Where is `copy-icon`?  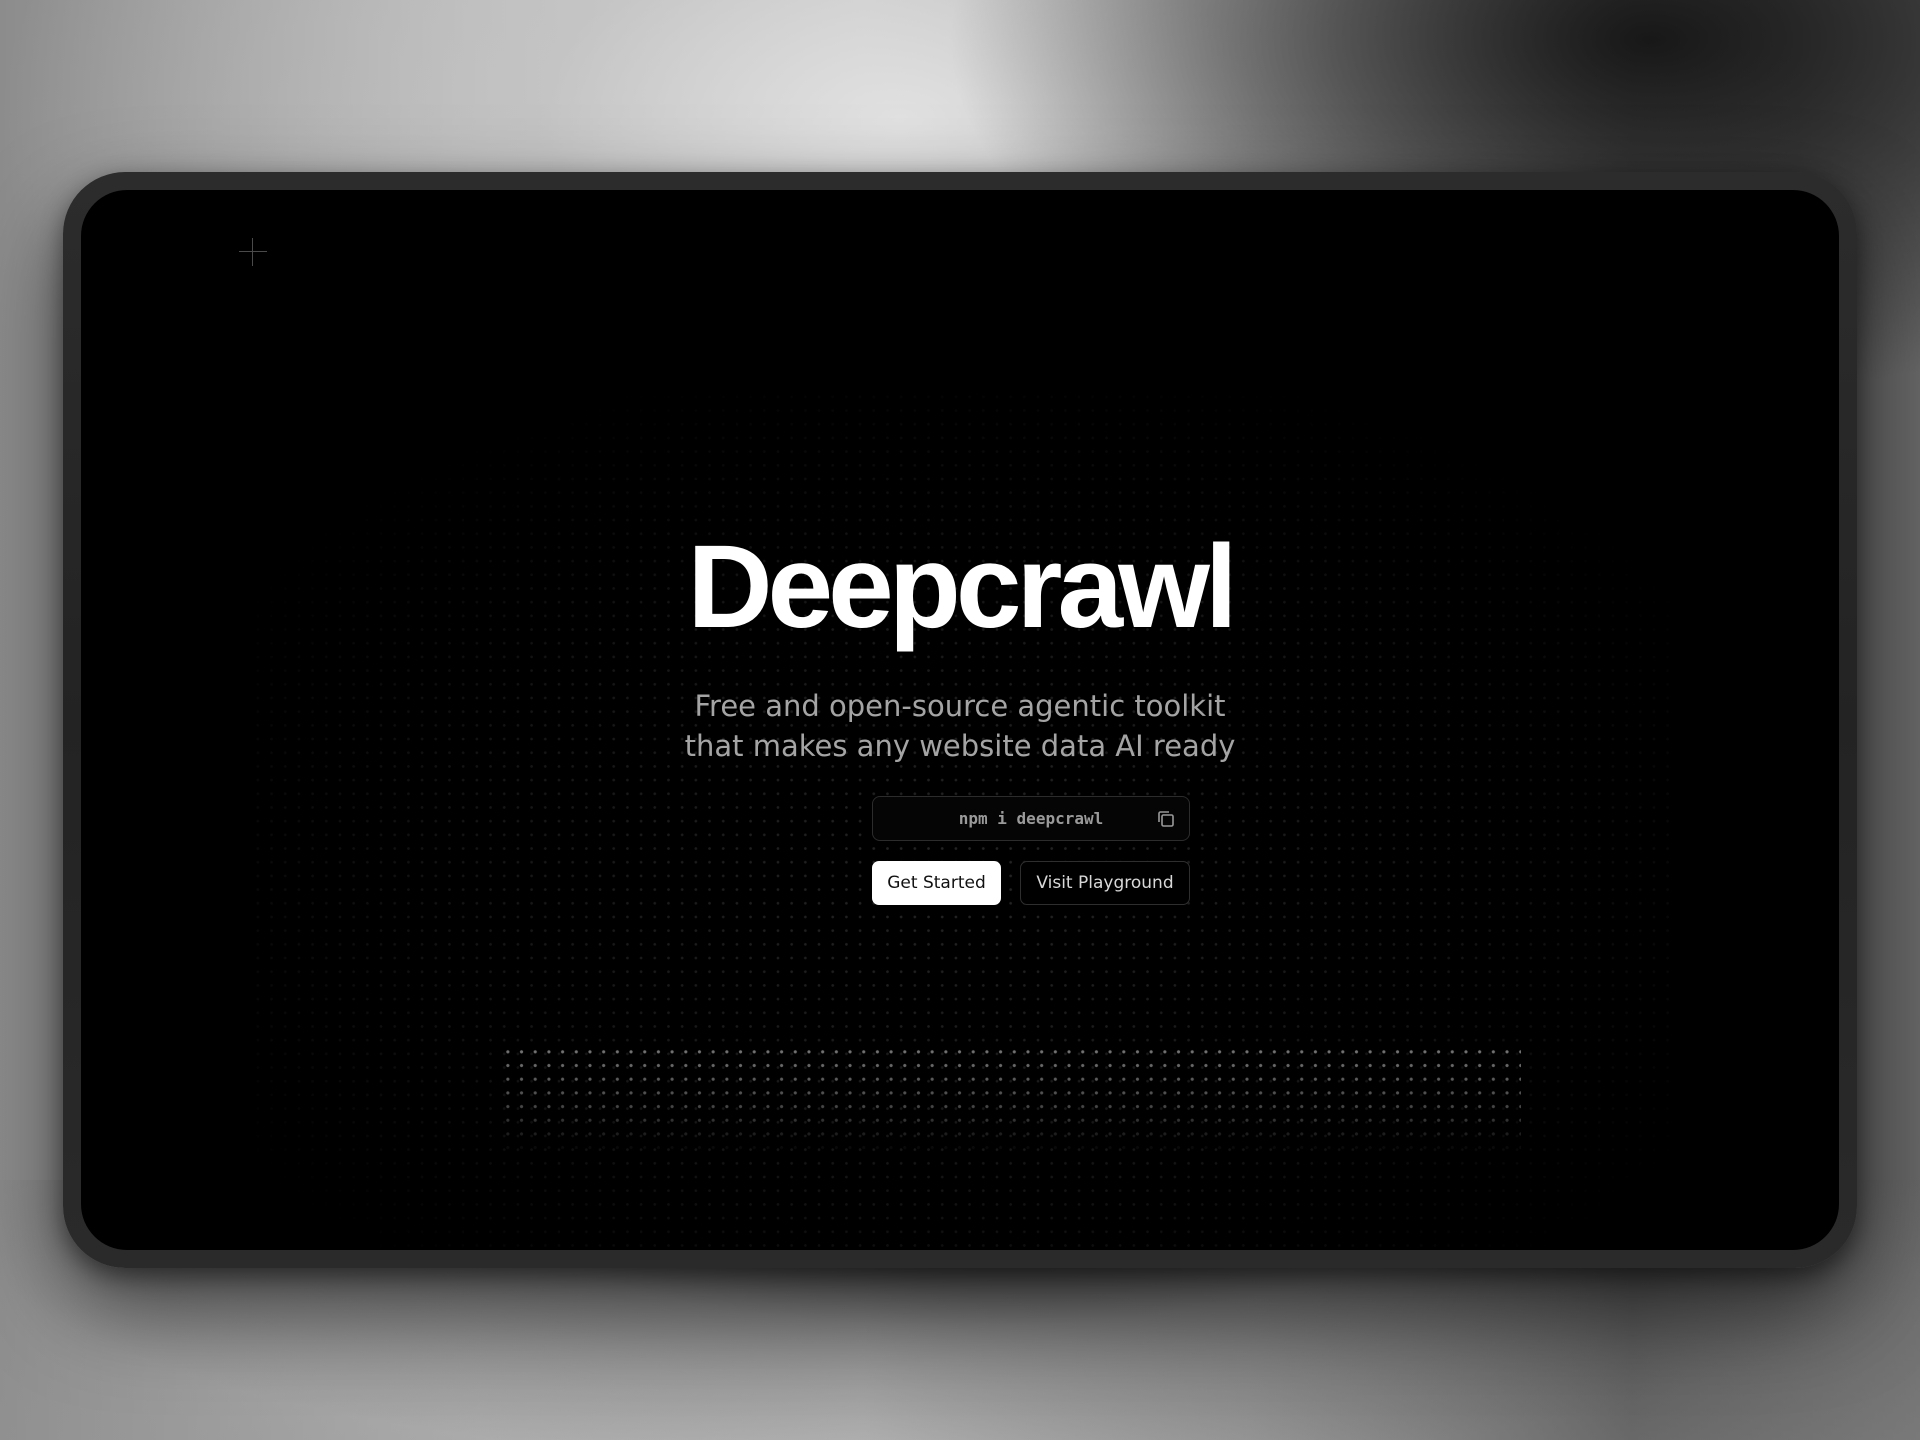 copy-icon is located at coordinates (1166, 819).